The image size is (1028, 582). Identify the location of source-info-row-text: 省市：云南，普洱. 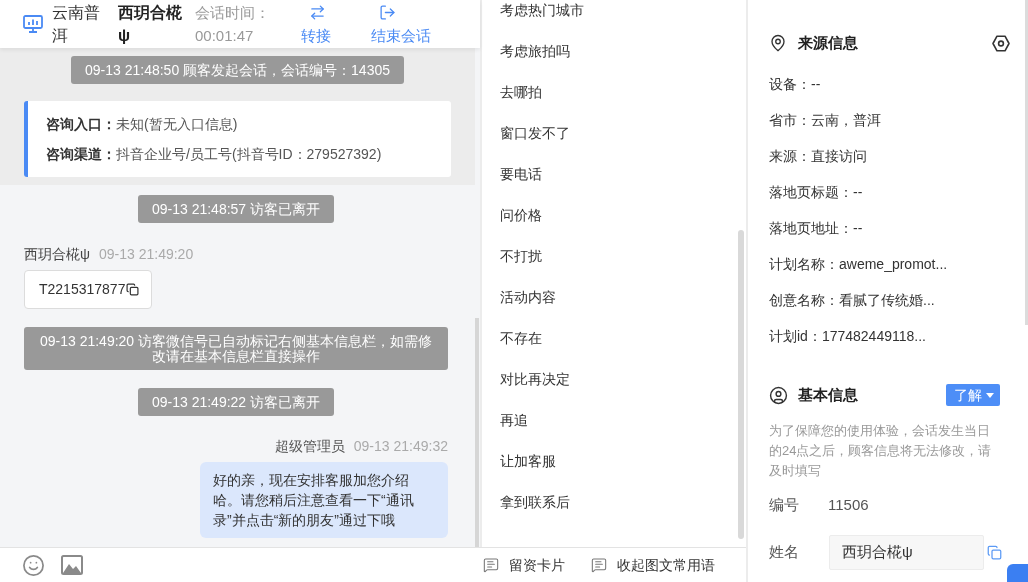
(825, 120).